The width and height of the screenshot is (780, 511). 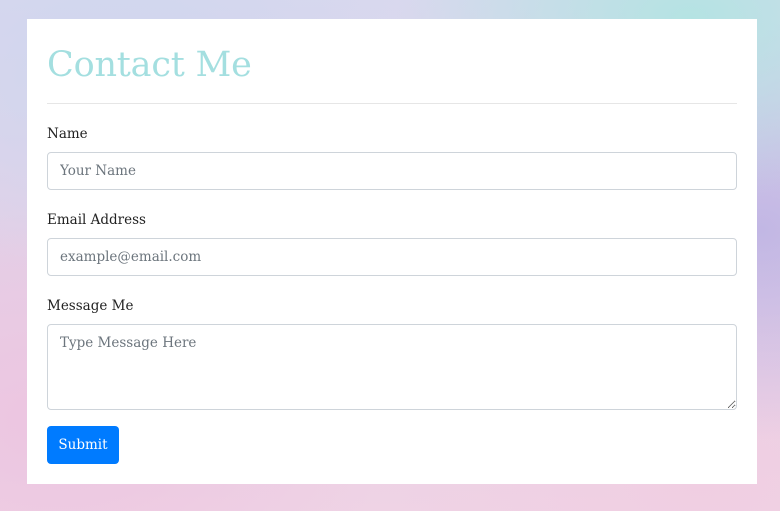 I want to click on message-textarea, so click(x=392, y=367).